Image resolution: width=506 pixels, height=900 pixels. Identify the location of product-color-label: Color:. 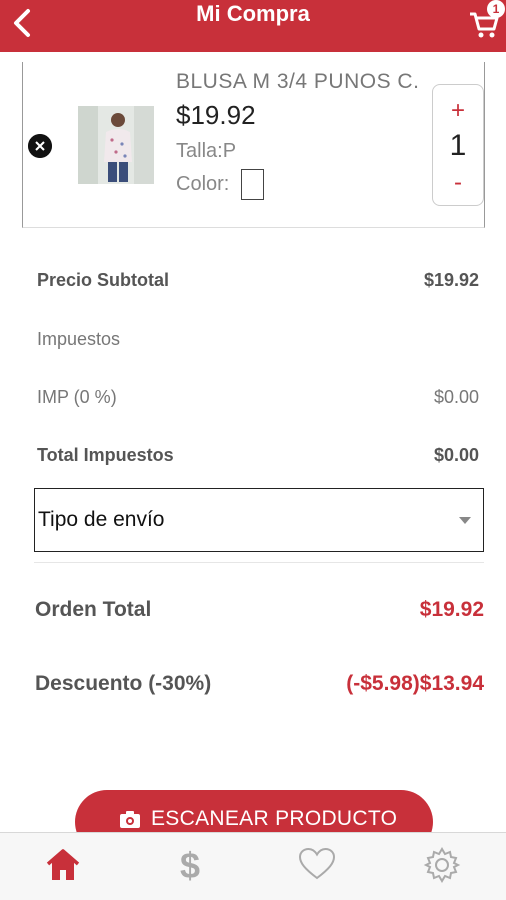
(203, 184).